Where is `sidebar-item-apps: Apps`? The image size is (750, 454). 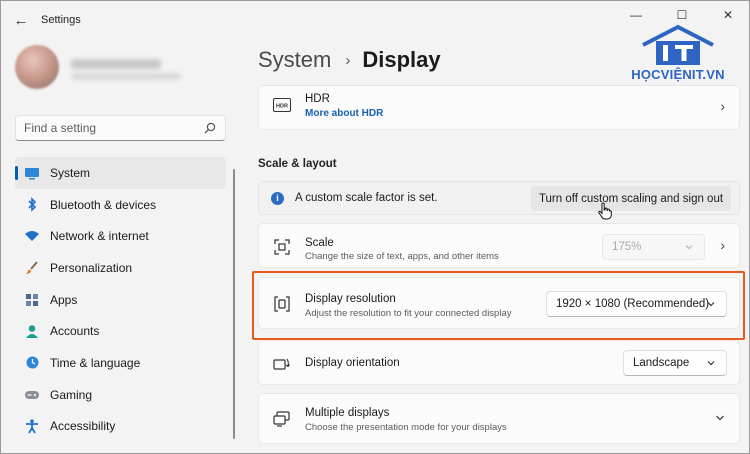
sidebar-item-apps: Apps is located at coordinates (120, 300).